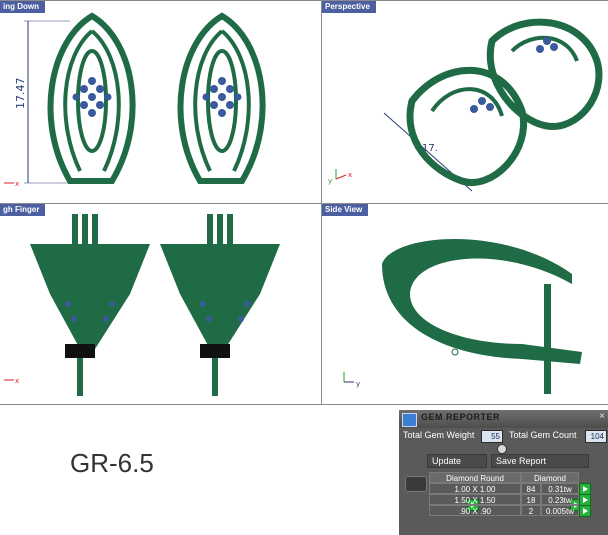  Describe the element at coordinates (585, 511) in the screenshot. I see `row-select-icon` at that location.